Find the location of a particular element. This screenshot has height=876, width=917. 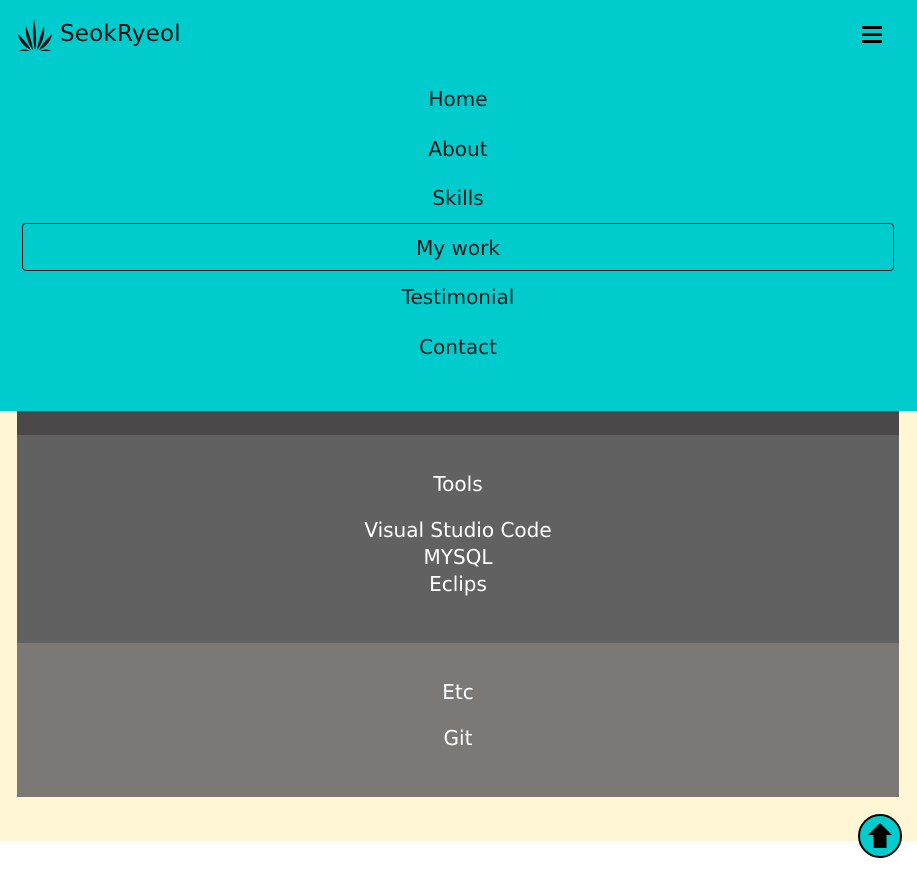

nav-item-skills: Skills is located at coordinates (458, 197).